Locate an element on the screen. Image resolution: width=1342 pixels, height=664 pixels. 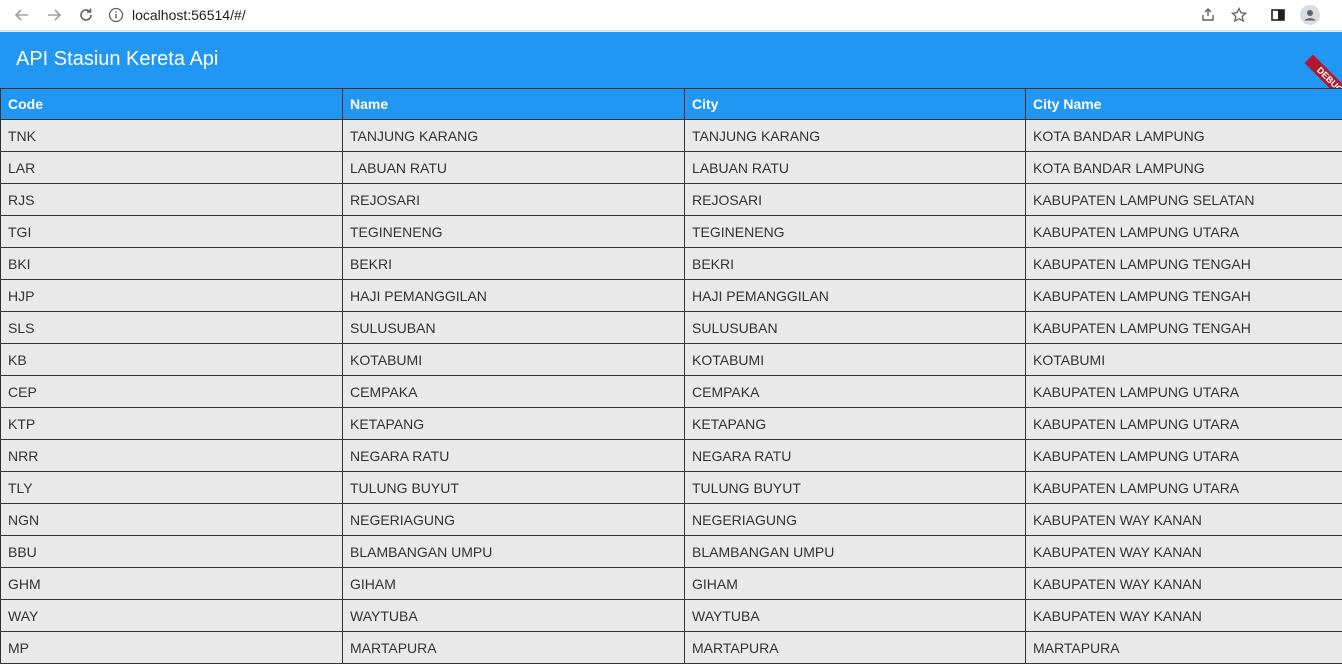
cell-code: WAY is located at coordinates (171, 615).